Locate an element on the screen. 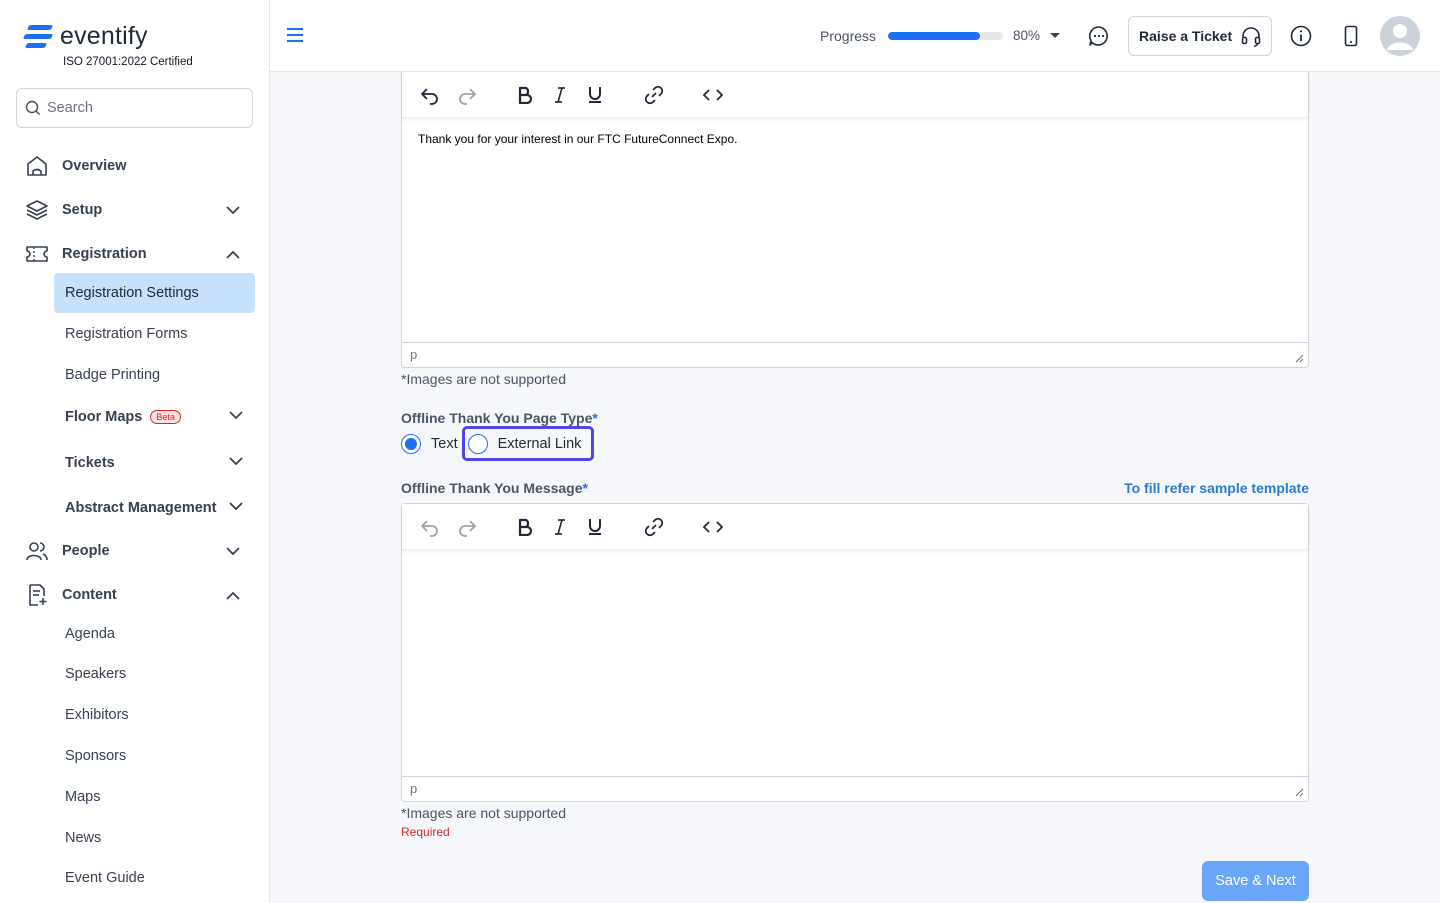 The width and height of the screenshot is (1440, 903). home-icon is located at coordinates (37, 166).